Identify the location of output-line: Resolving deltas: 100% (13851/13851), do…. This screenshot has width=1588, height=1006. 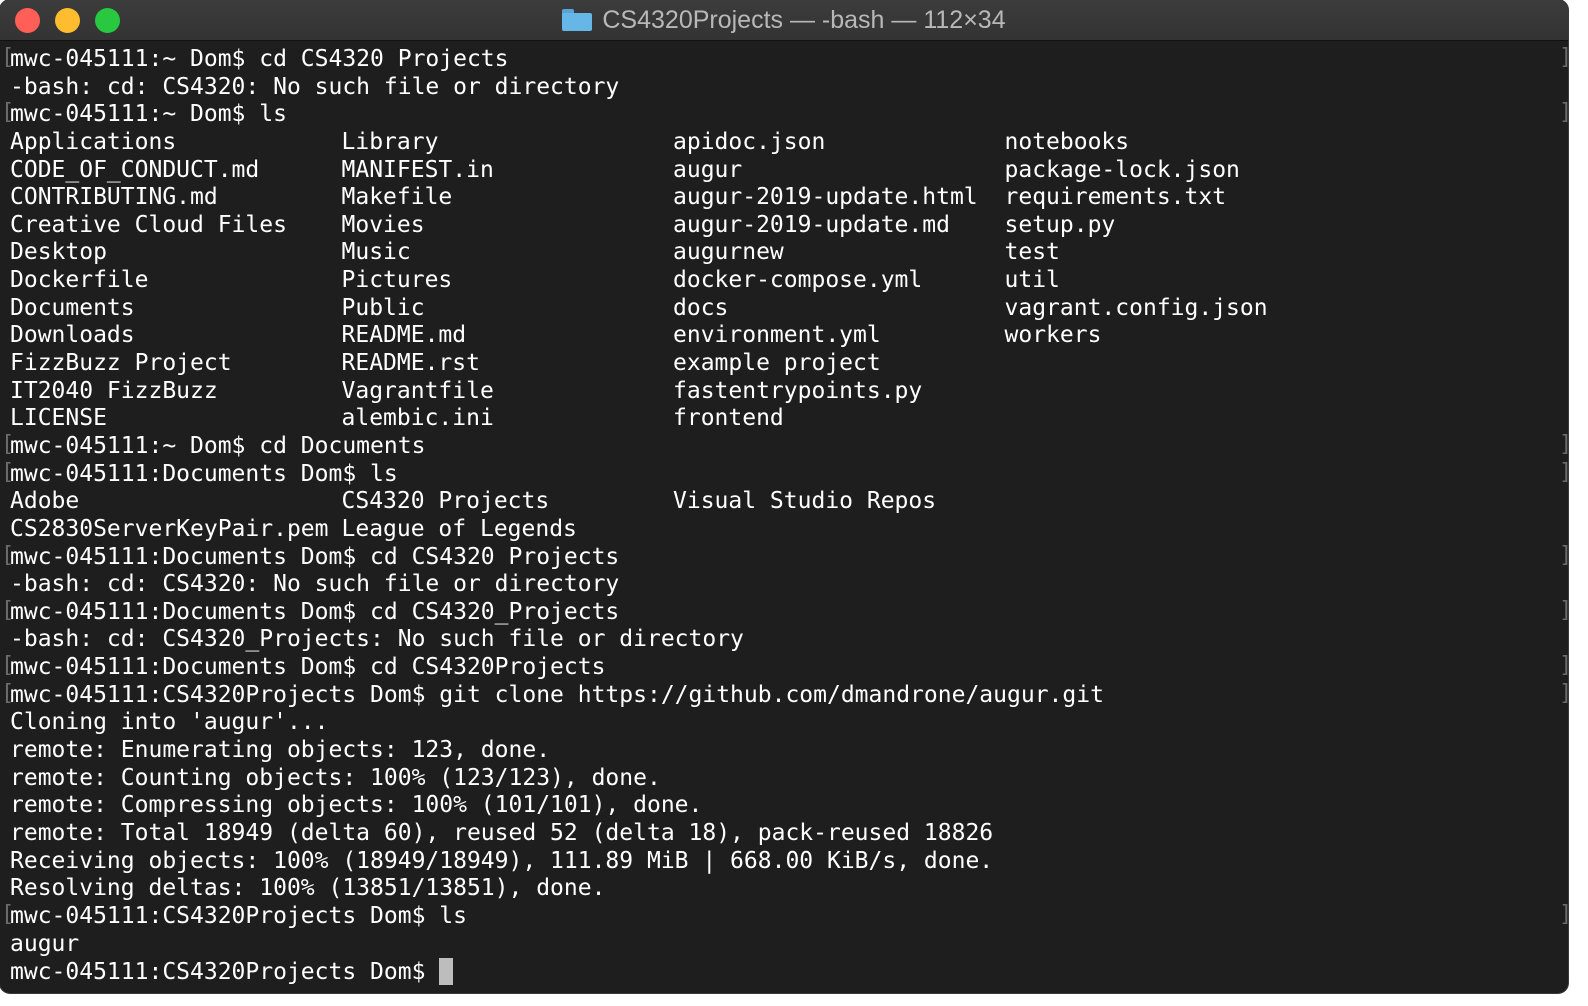
(308, 888).